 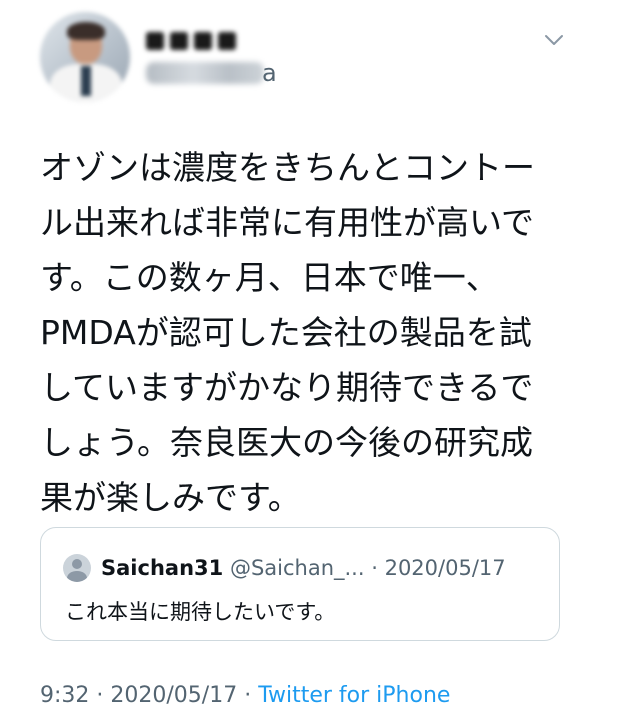 I want to click on tweet-date: 2020/05/17, so click(x=173, y=695).